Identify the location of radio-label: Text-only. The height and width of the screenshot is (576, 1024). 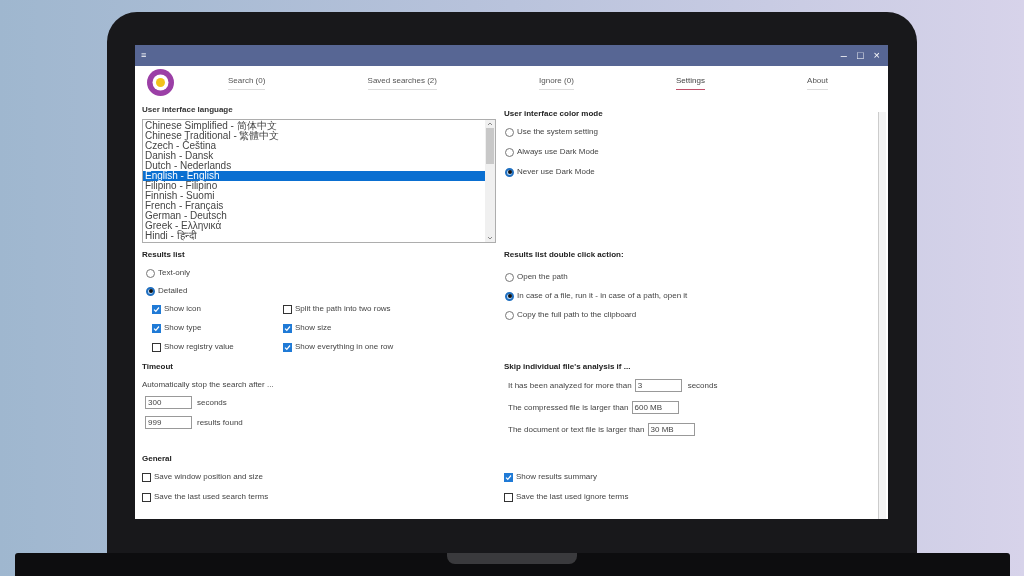
(174, 273).